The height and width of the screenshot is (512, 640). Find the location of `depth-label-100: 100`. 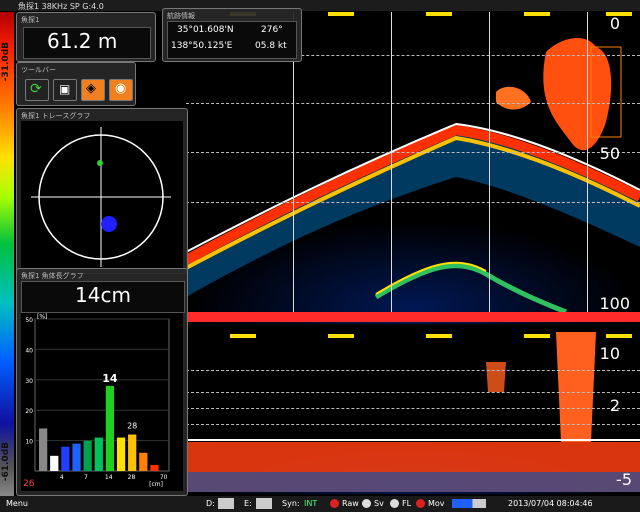

depth-label-100: 100 is located at coordinates (614, 303).